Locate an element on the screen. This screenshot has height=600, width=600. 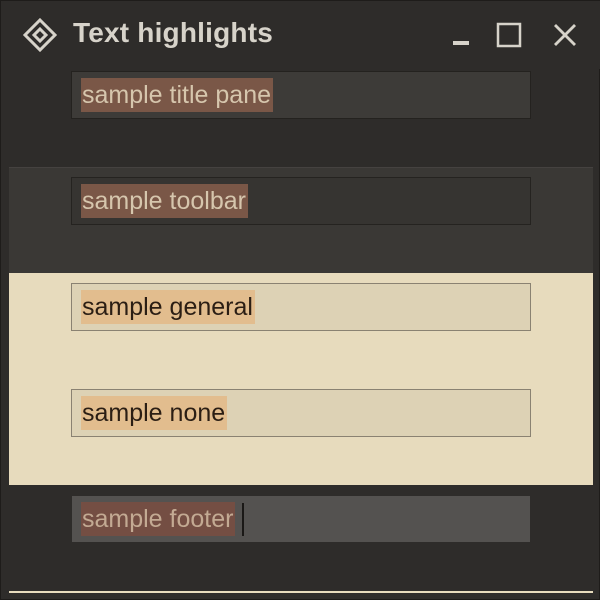
window-title: Text highlights is located at coordinates (173, 32).